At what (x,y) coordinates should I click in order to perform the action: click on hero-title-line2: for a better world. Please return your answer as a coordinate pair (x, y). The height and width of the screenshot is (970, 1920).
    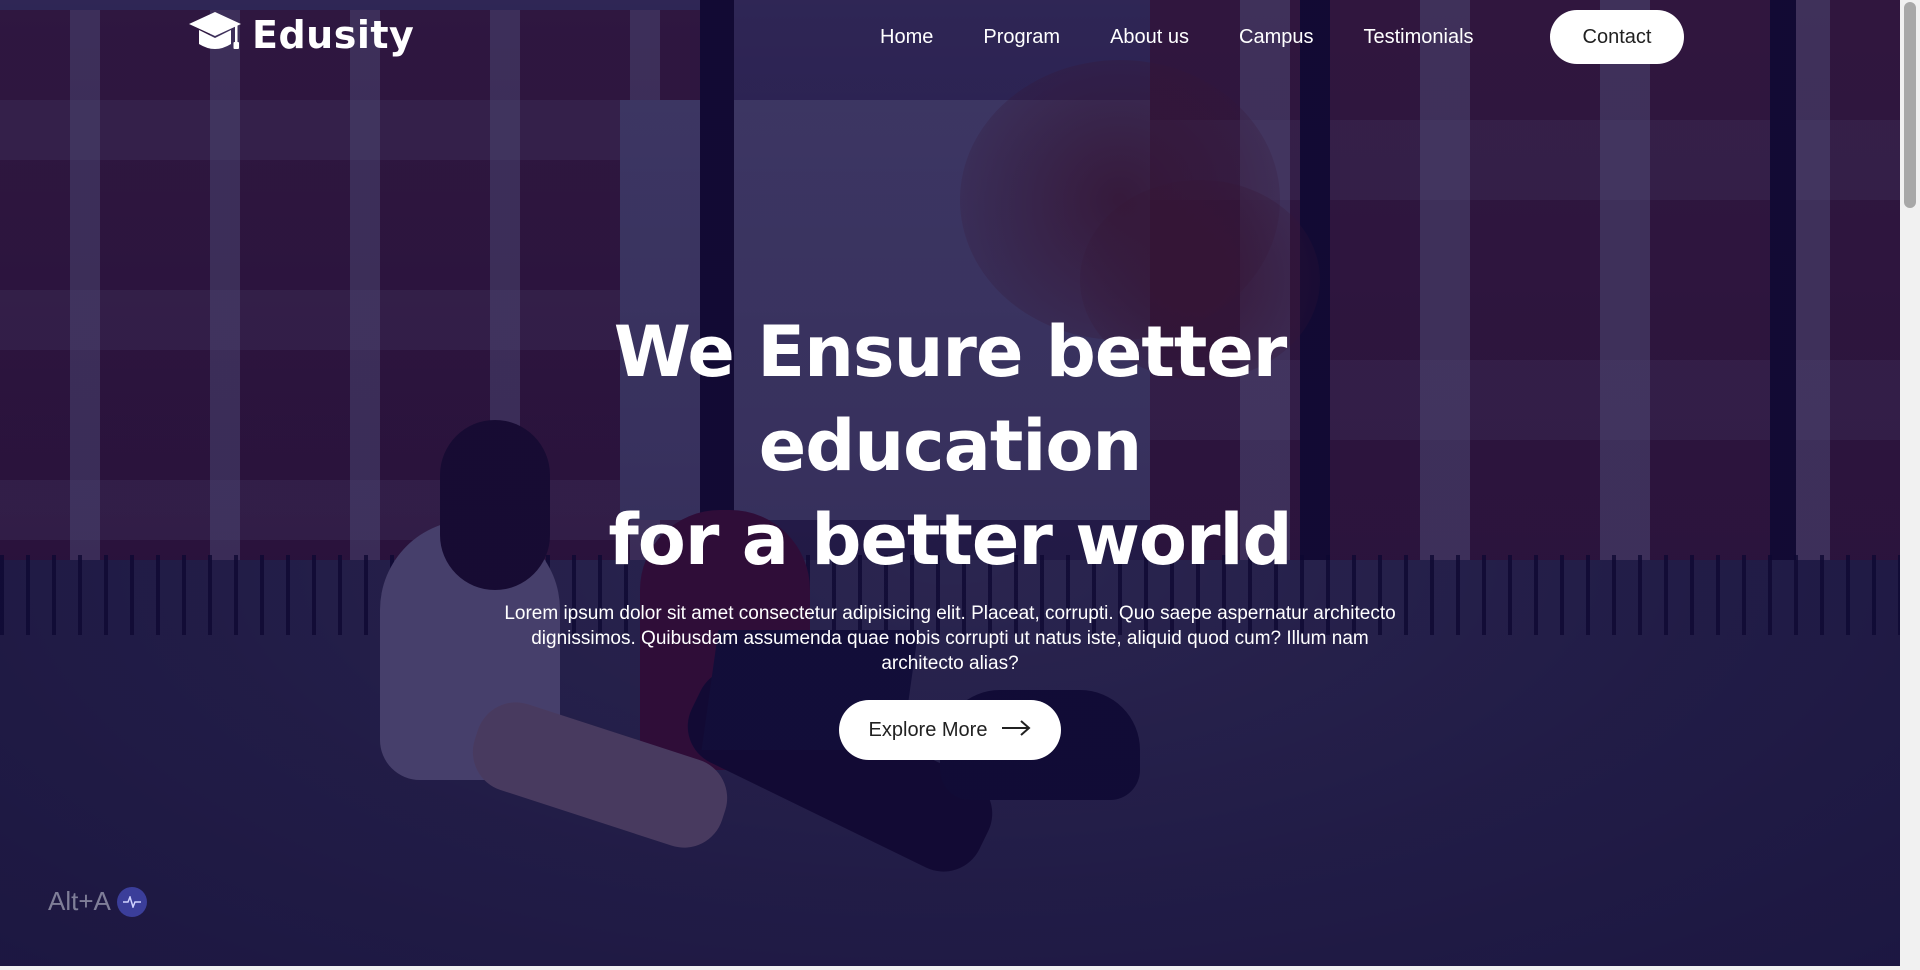
    Looking at the image, I should click on (950, 540).